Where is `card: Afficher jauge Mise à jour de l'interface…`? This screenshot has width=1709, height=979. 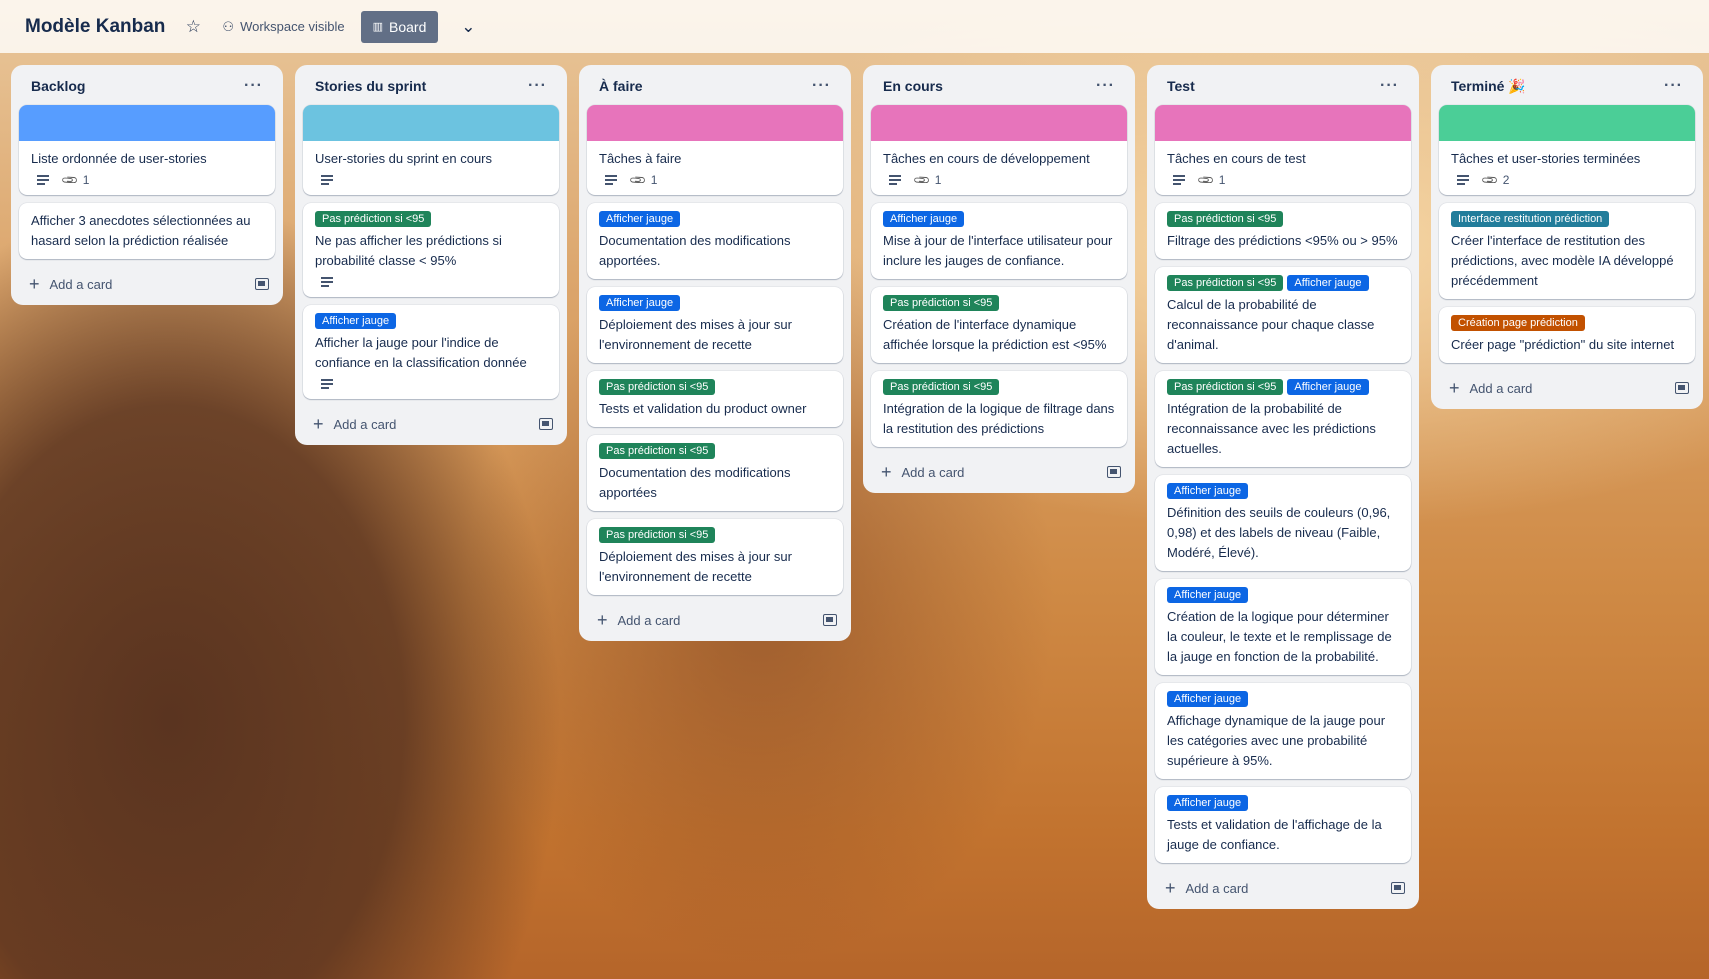 card: Afficher jauge Mise à jour de l'interface… is located at coordinates (999, 241).